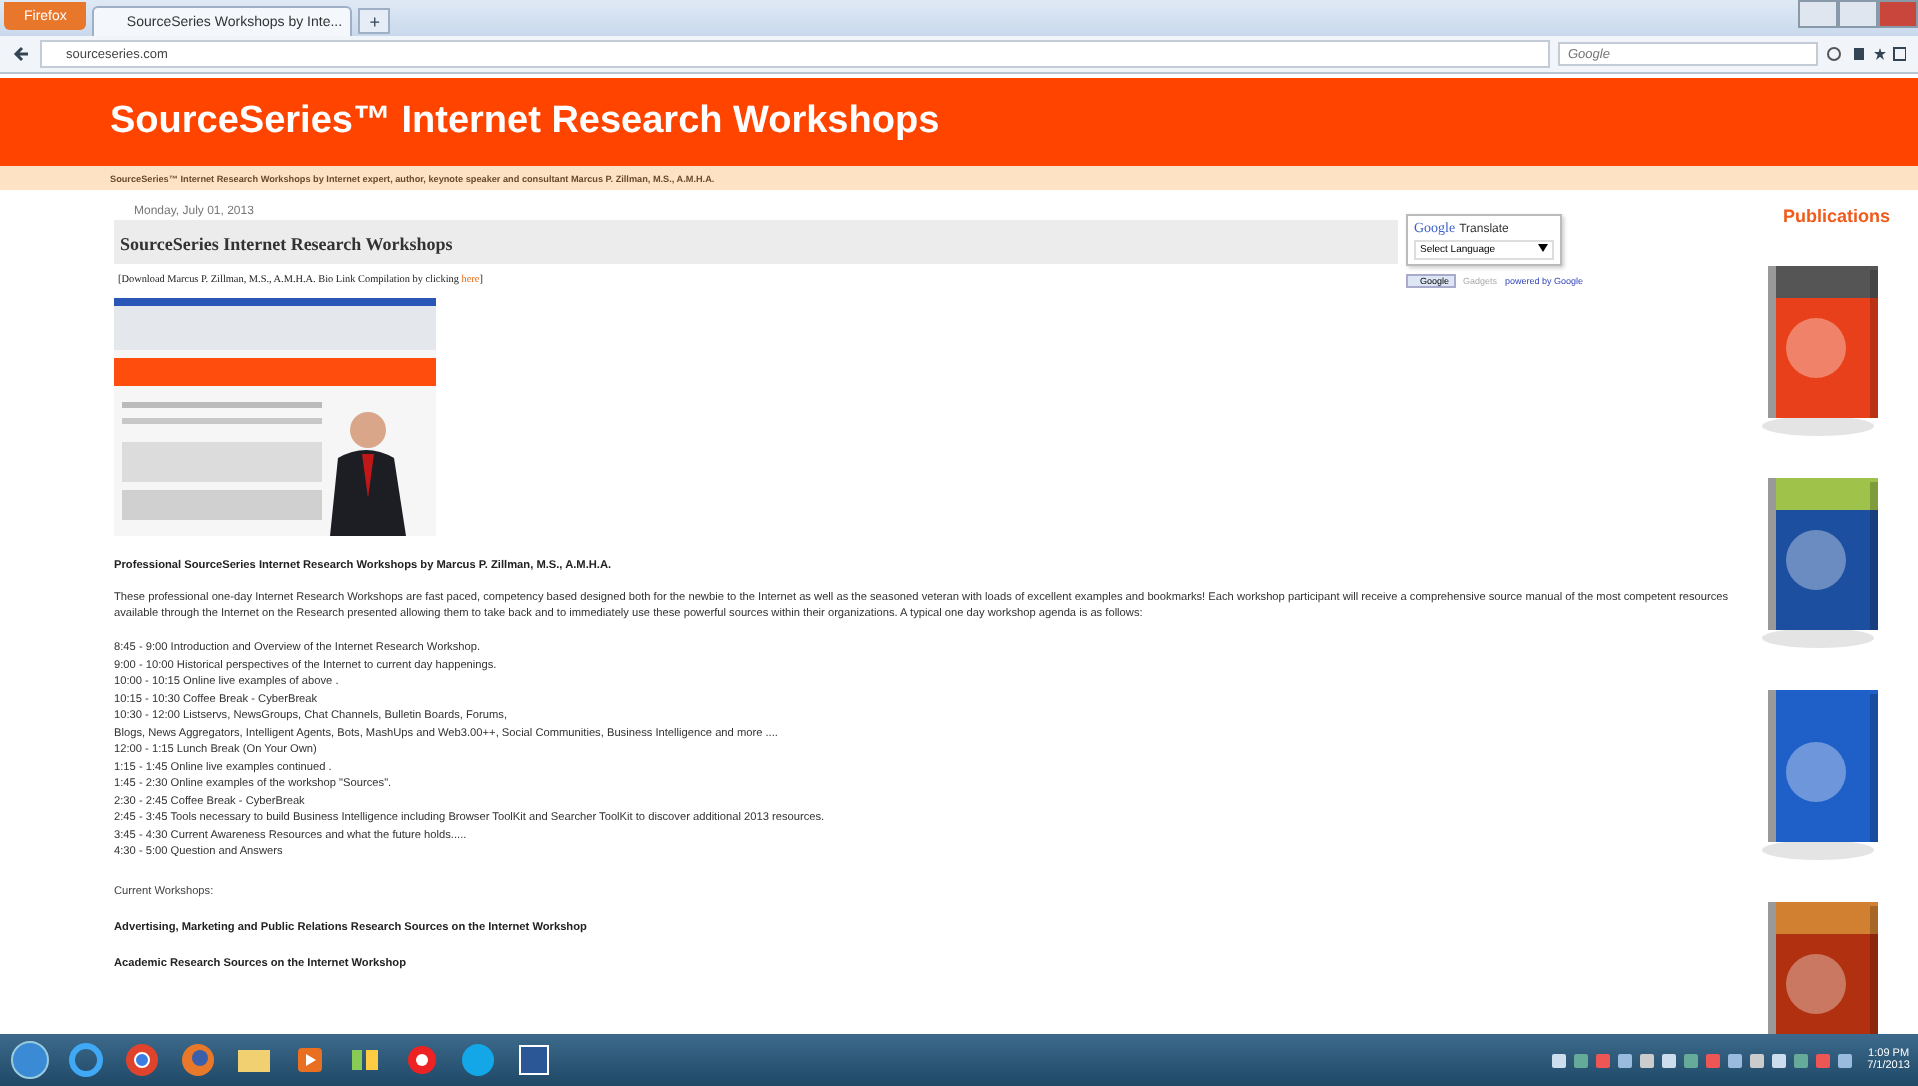 This screenshot has width=1918, height=1086. Describe the element at coordinates (1858, 14) in the screenshot. I see `maximize-button` at that location.